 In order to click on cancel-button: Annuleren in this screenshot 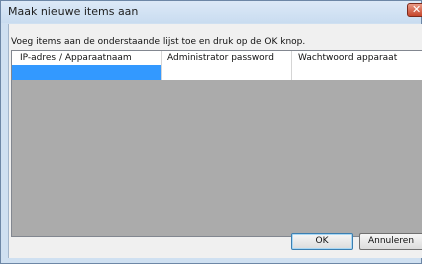, I will do `click(390, 241)`.